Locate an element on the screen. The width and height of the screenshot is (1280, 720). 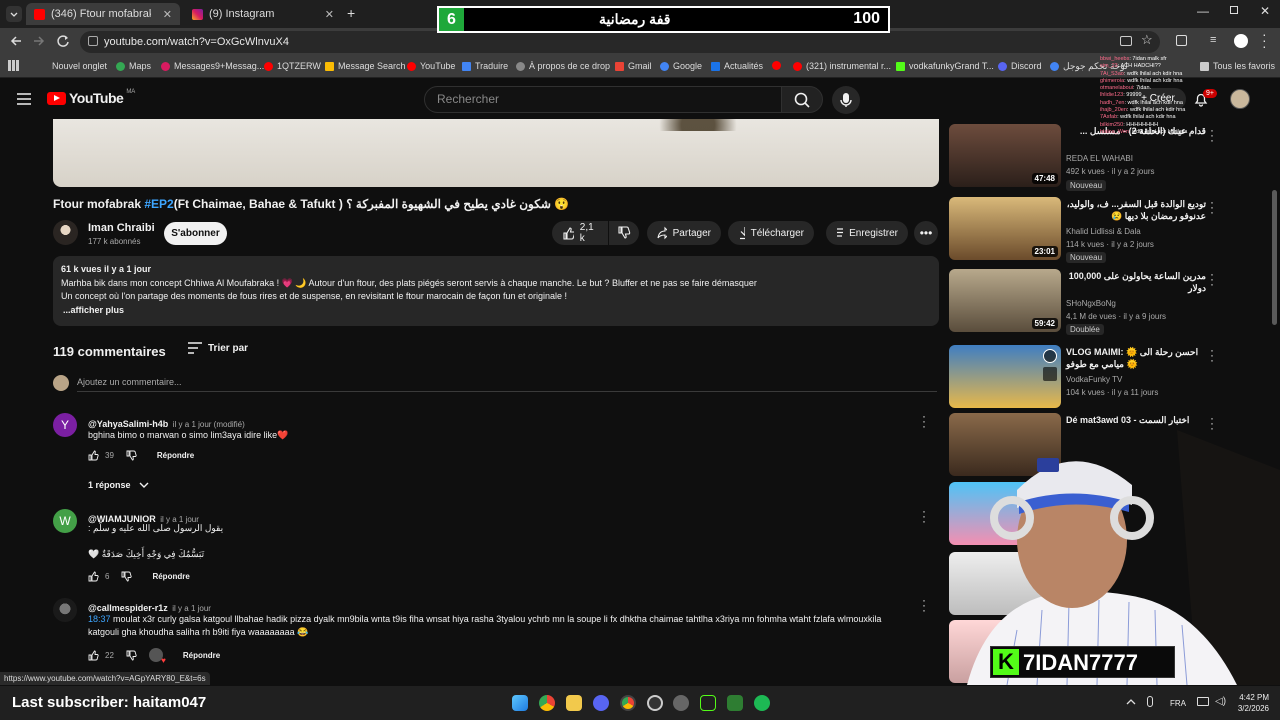
microphone-tray-icon is located at coordinates (1150, 701).